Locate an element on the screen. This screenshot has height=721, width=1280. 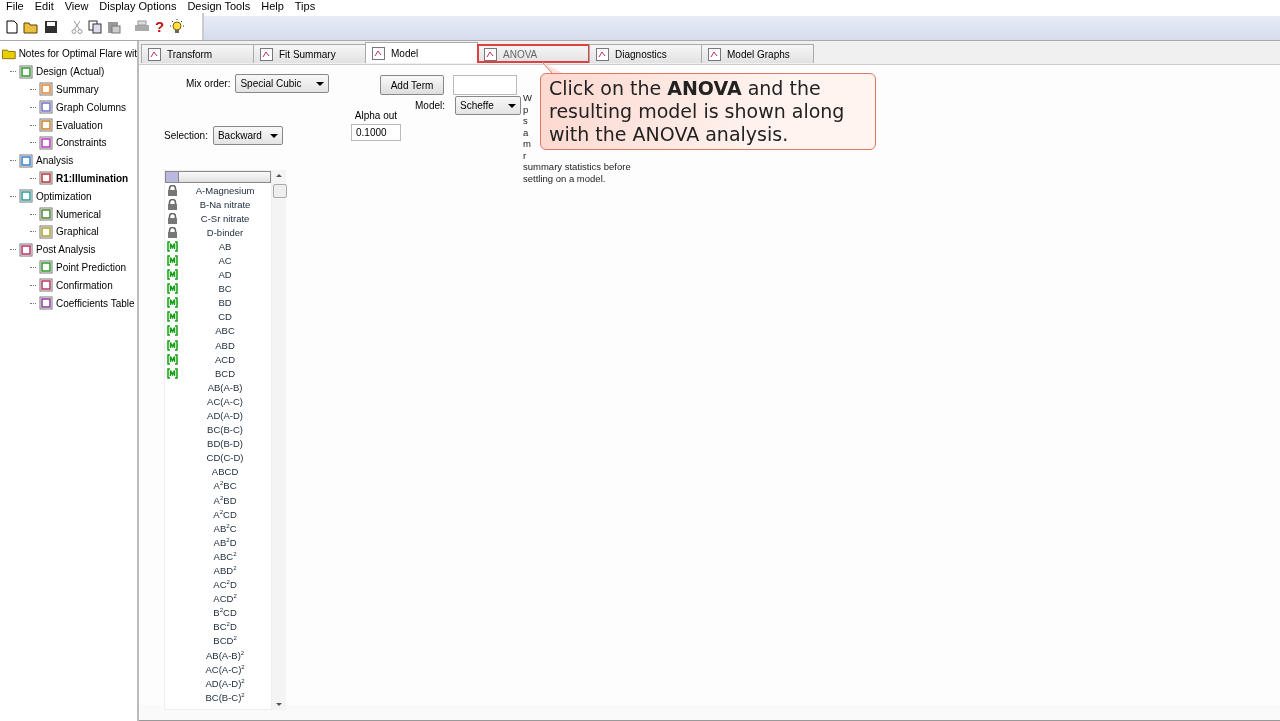
tree-item: Numerical is located at coordinates (78, 214).